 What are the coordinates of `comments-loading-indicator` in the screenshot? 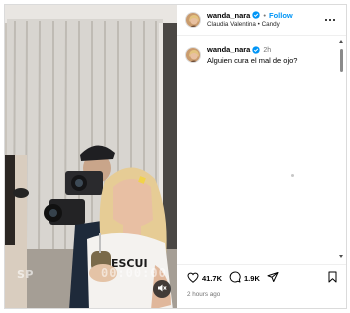 It's located at (292, 175).